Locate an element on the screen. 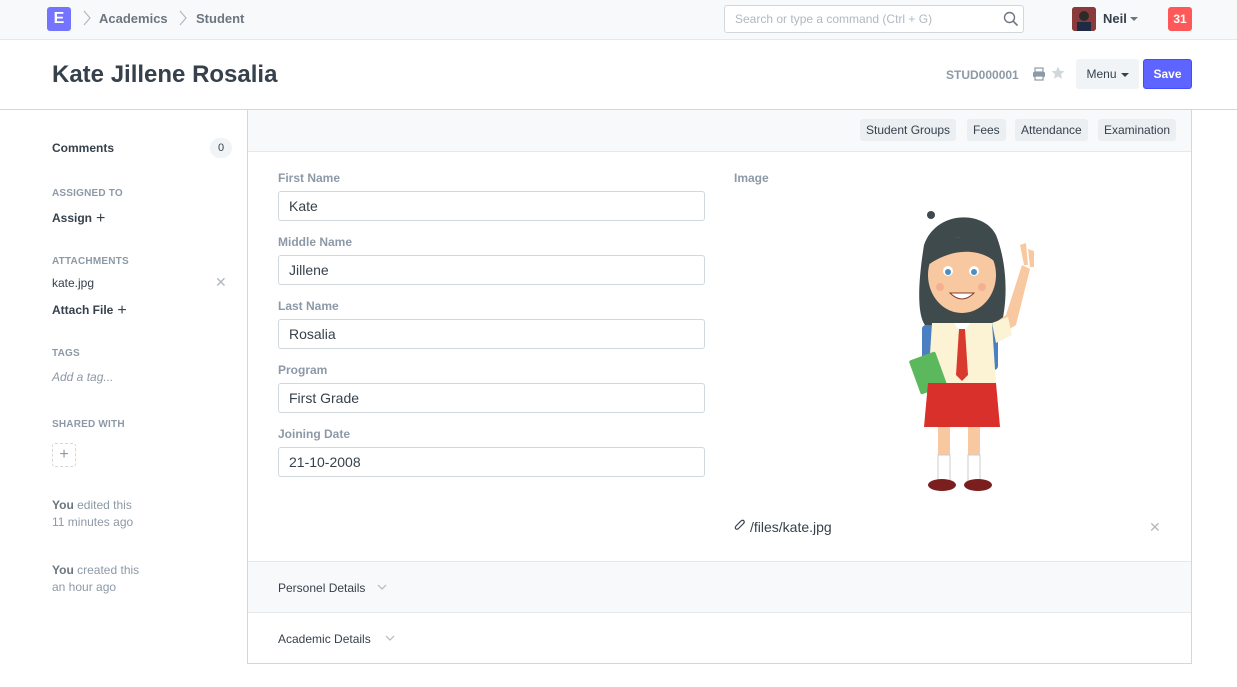  save-button: Save is located at coordinates (1167, 74).